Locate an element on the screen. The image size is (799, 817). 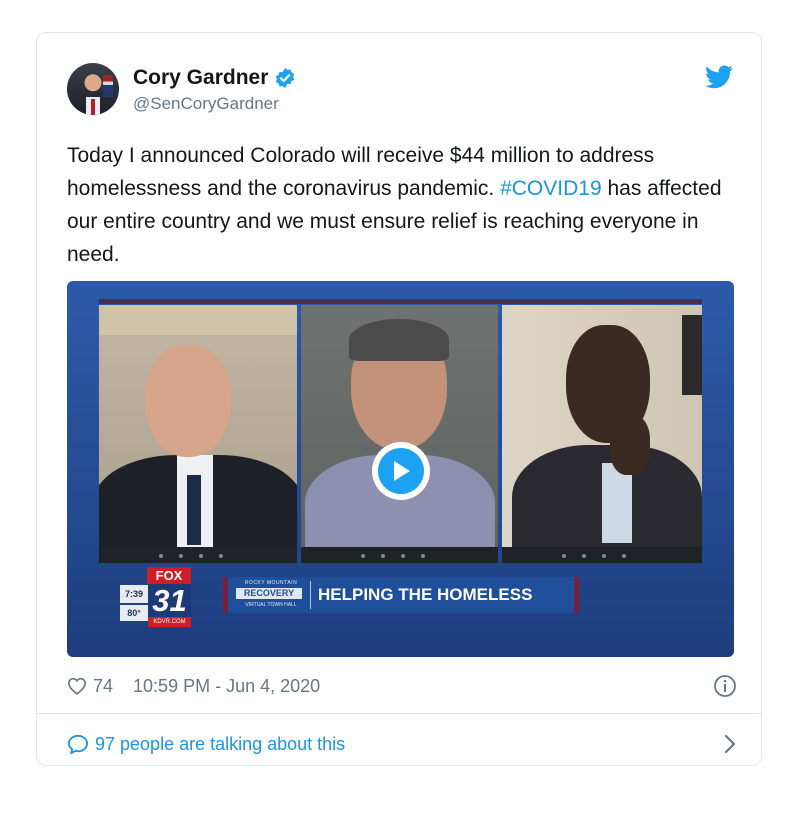
author-handle: @SenCoryGardner is located at coordinates (206, 104).